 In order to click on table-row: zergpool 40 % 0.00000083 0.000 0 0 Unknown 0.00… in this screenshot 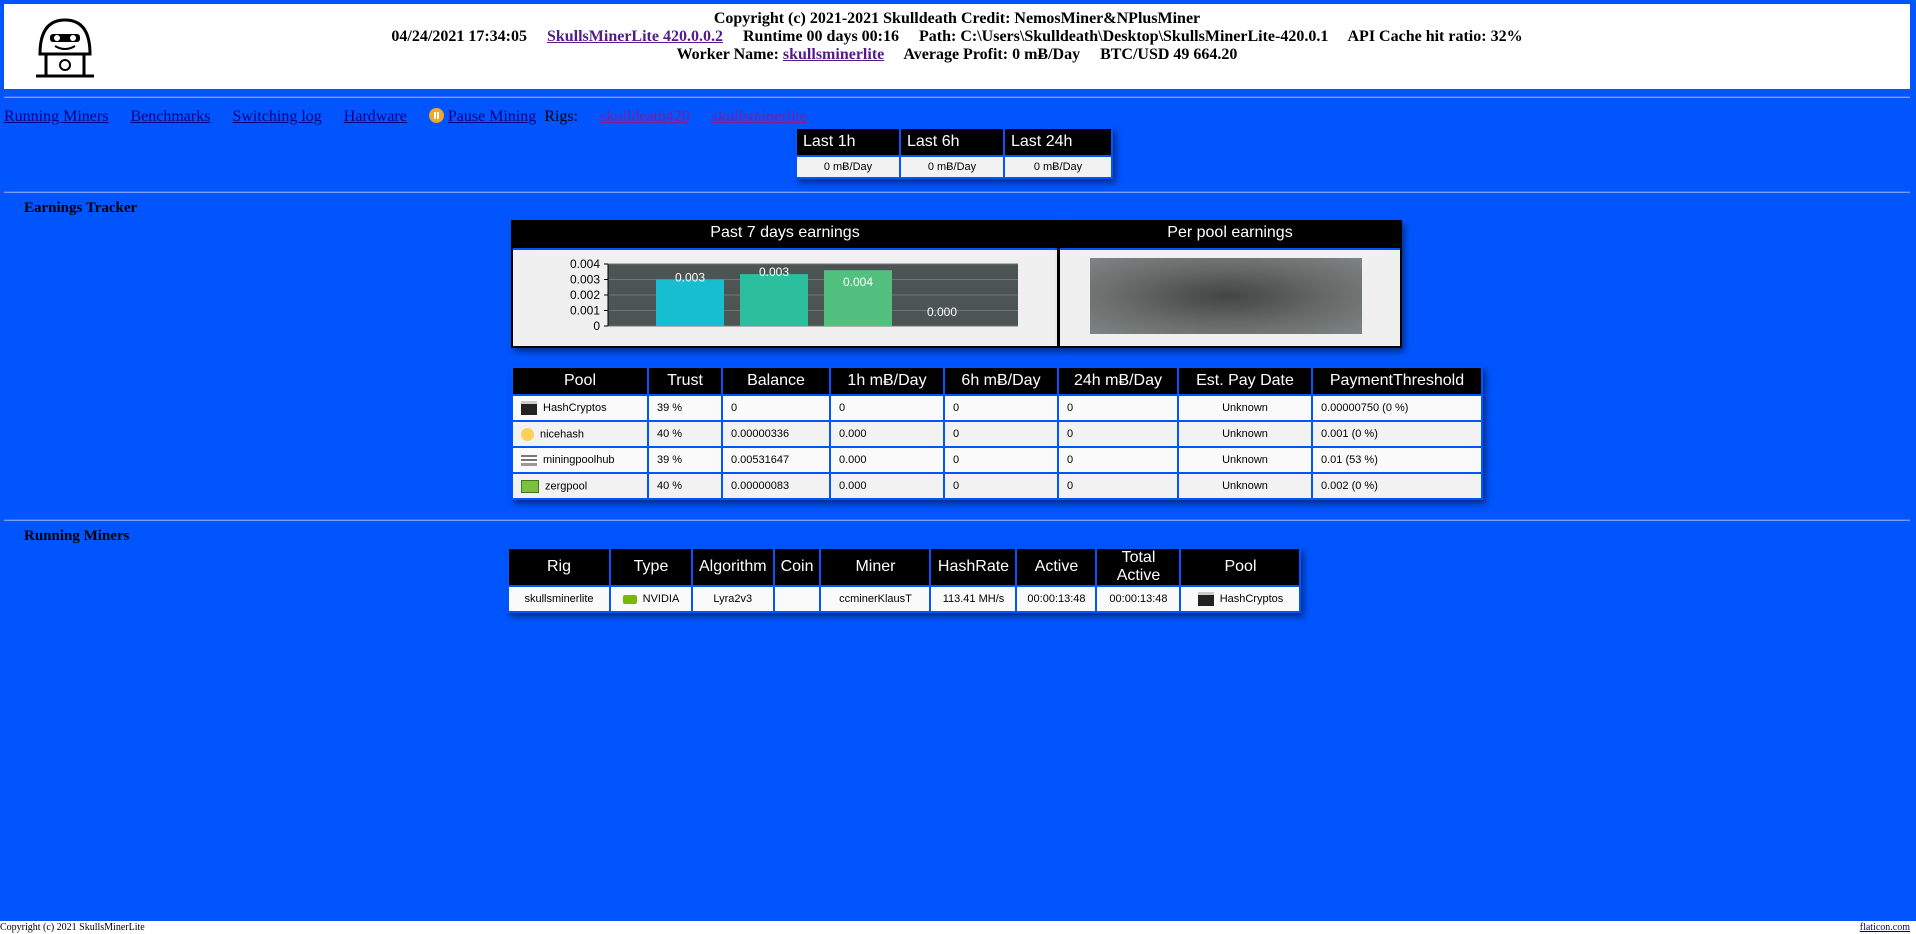, I will do `click(997, 486)`.